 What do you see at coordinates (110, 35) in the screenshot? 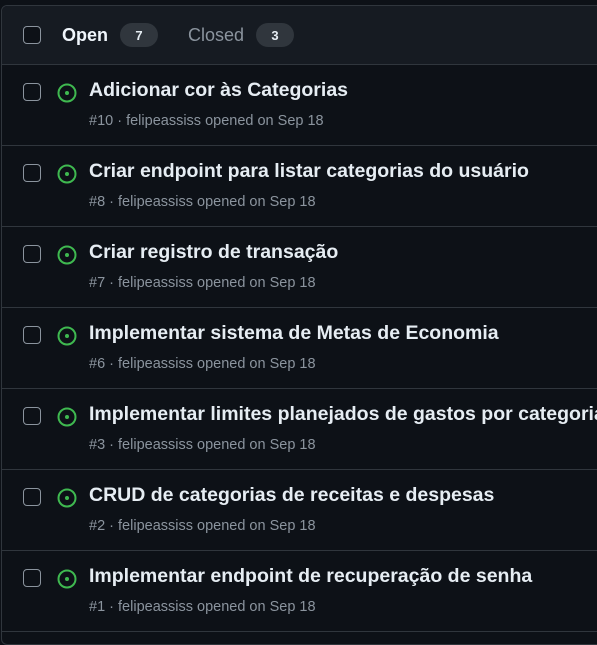
I see `tab-open: Open 7` at bounding box center [110, 35].